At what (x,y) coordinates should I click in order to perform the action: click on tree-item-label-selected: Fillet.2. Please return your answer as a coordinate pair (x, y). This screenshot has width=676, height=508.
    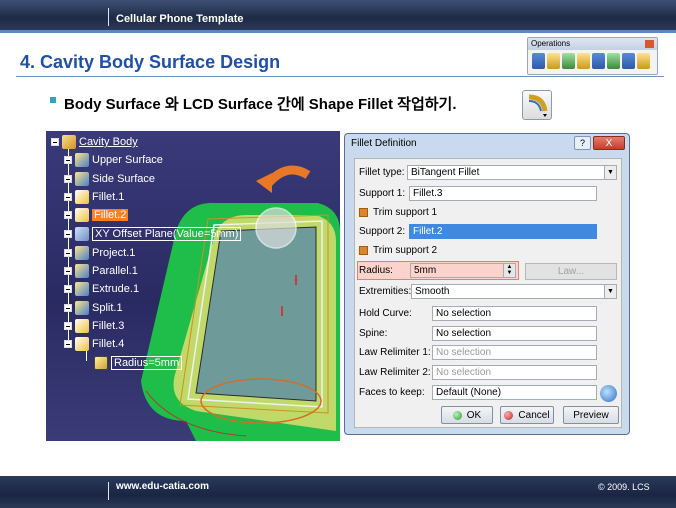
    Looking at the image, I should click on (110, 215).